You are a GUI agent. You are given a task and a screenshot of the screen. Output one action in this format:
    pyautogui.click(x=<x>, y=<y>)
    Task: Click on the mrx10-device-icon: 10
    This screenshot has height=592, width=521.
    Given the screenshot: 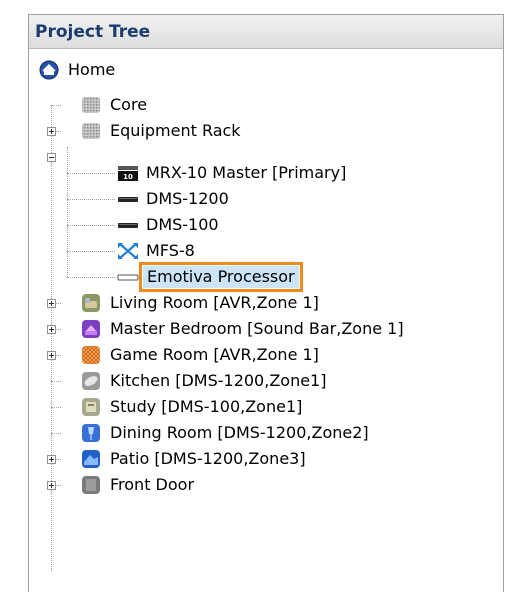 What is the action you would take?
    pyautogui.click(x=127, y=173)
    